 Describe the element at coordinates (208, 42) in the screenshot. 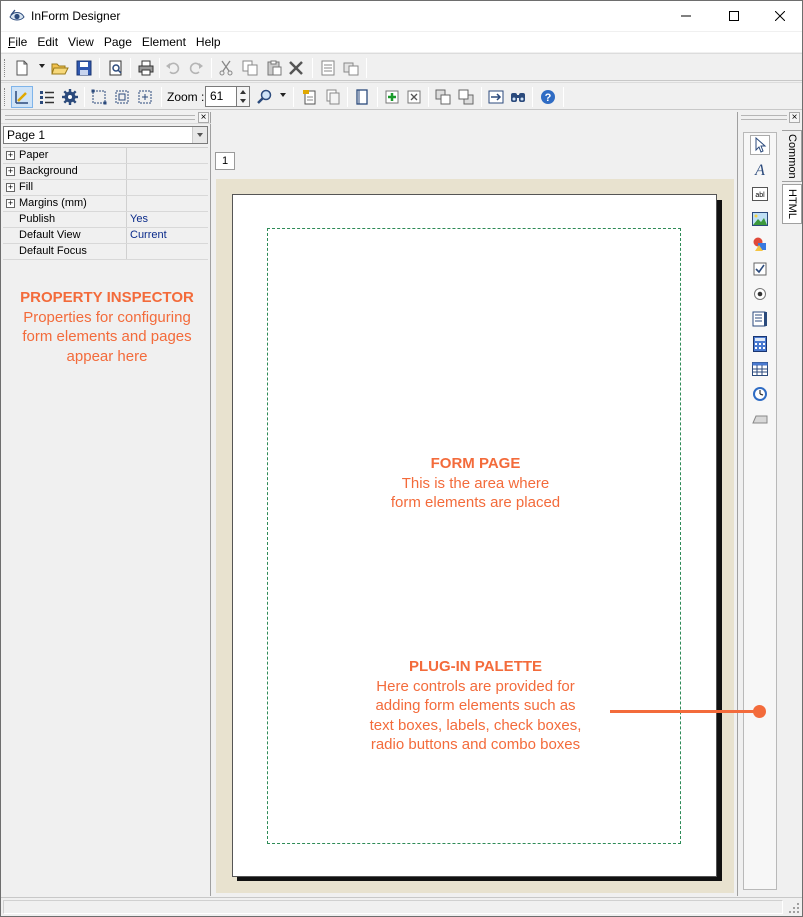

I see `menu-help: Help` at that location.